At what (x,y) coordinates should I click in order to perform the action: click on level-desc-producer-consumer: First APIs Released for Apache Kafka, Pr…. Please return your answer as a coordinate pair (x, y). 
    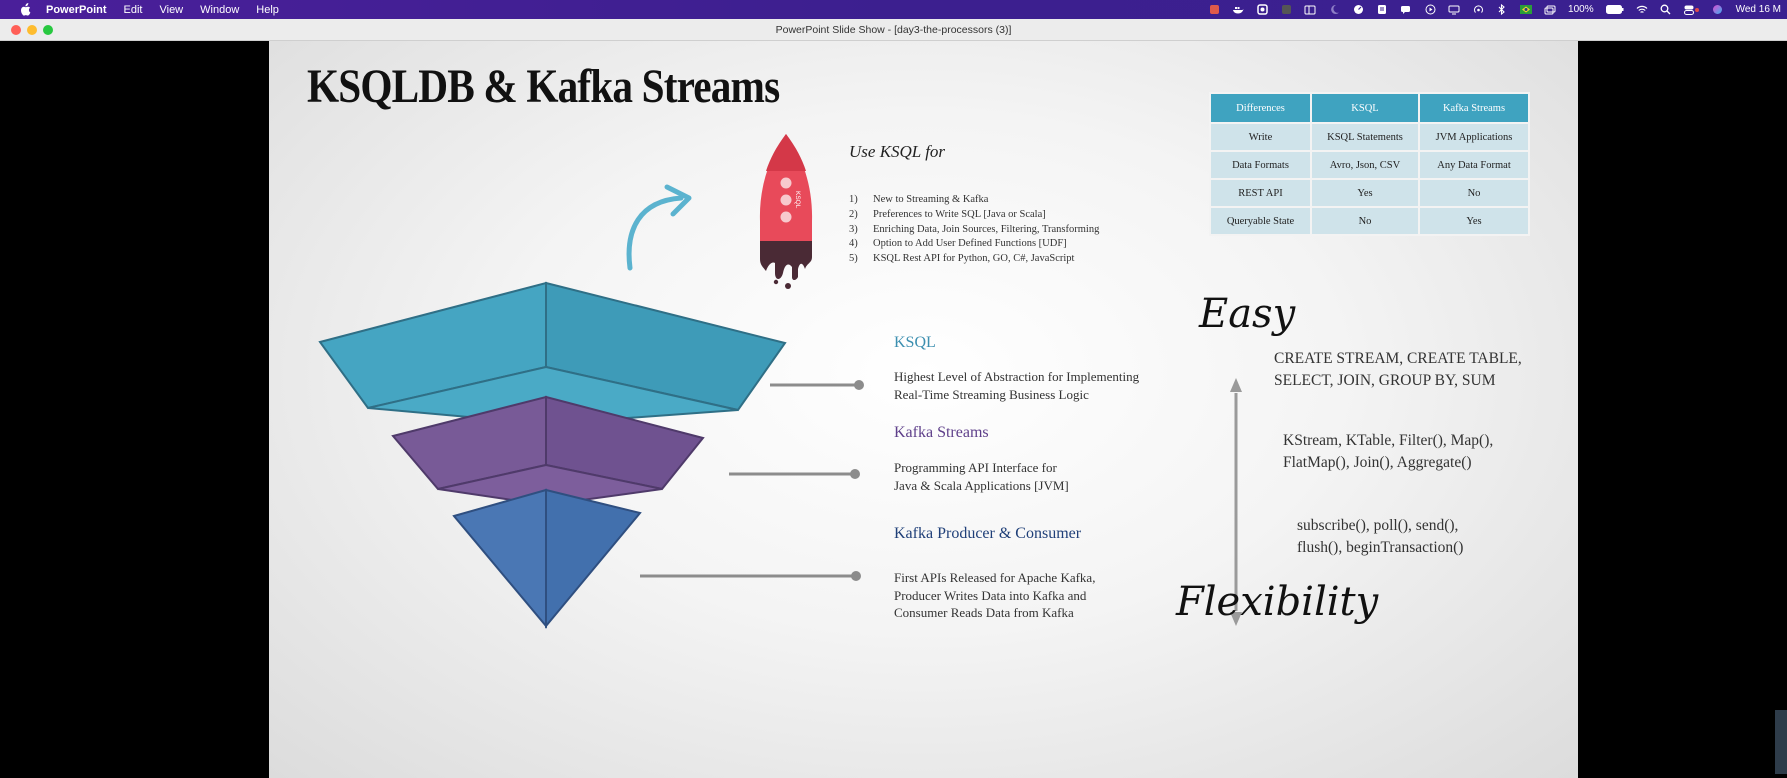
    Looking at the image, I should click on (995, 595).